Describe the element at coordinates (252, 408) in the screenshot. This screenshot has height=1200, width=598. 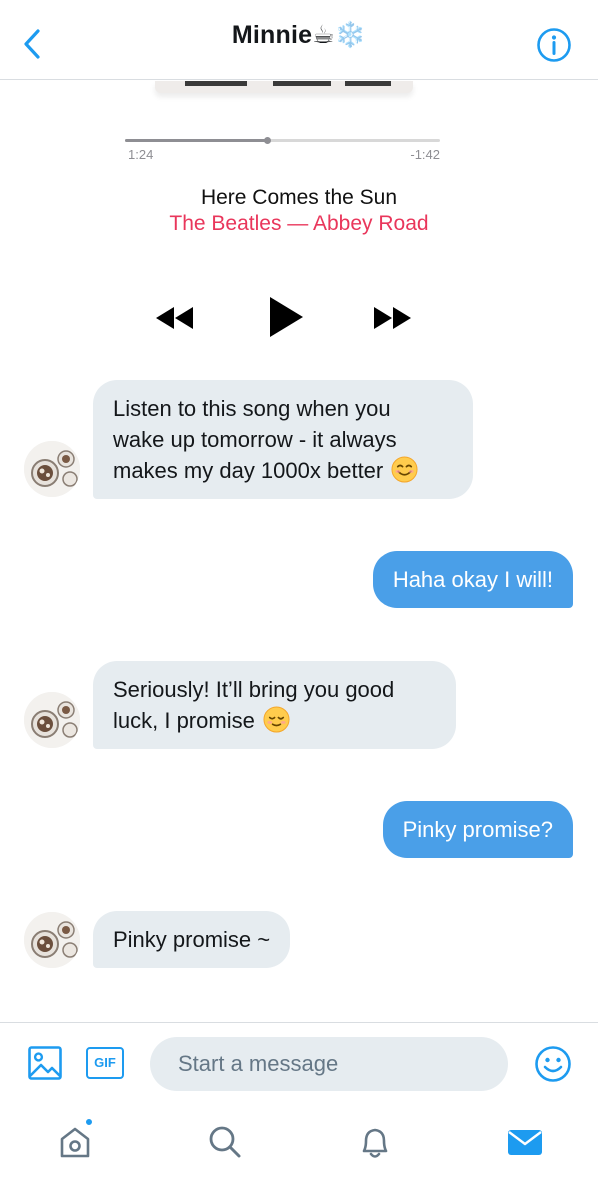
I see `message-line: Listen to this song when you` at that location.